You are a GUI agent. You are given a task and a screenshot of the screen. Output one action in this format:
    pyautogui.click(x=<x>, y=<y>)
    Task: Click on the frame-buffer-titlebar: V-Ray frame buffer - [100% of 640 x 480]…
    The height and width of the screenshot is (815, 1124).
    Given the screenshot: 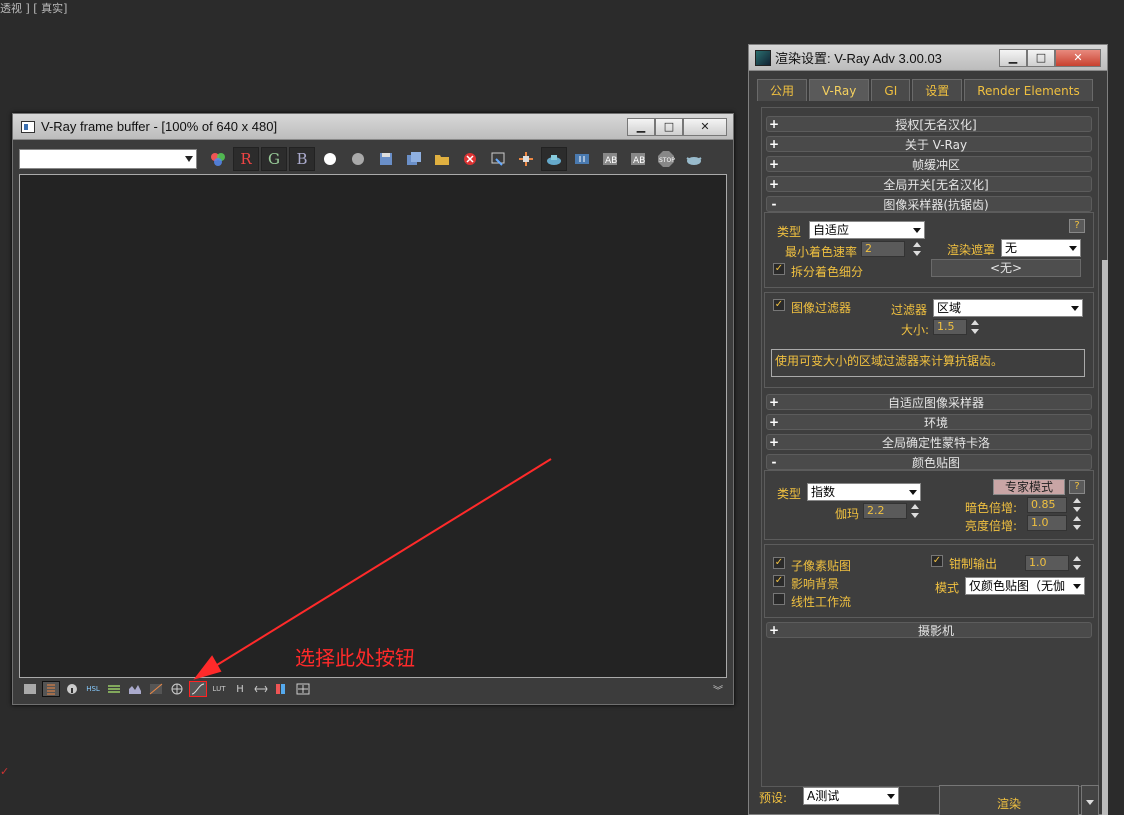 What is the action you would take?
    pyautogui.click(x=373, y=127)
    